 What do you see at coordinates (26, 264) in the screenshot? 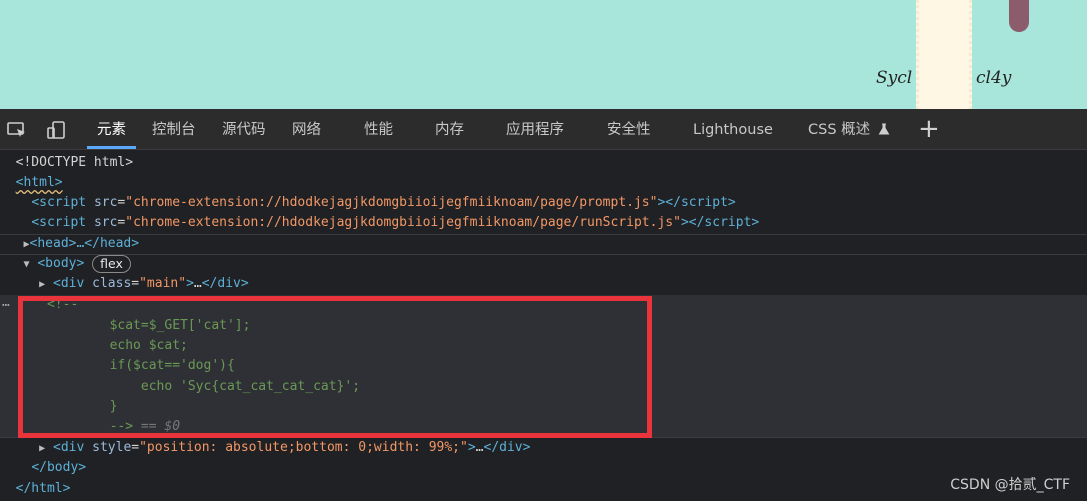
I see `collapse-triangle-icon: ▼` at bounding box center [26, 264].